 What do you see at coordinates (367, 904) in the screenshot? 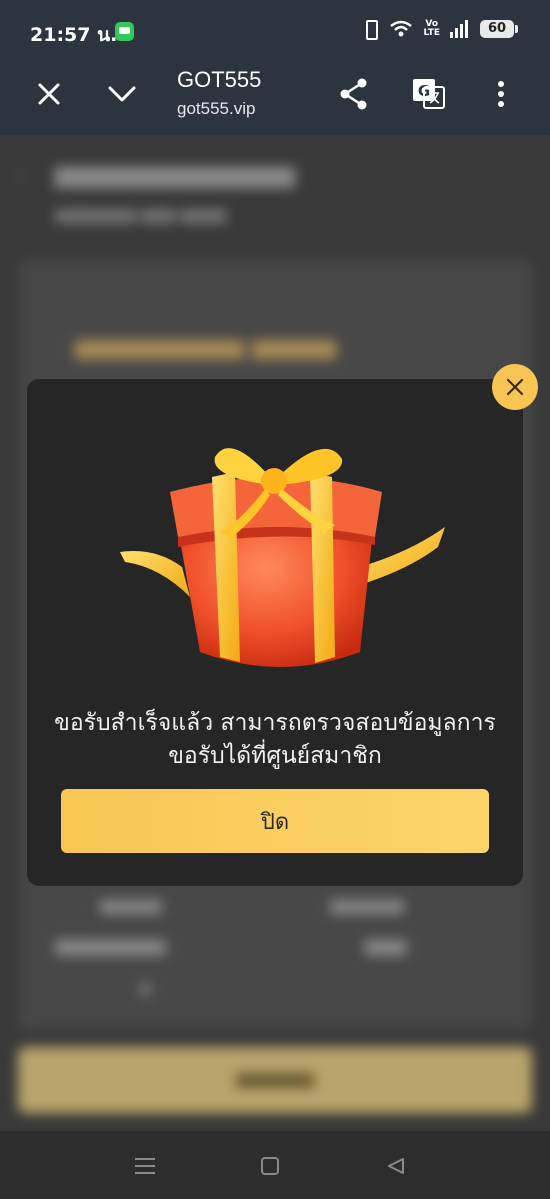
I see `blurred-column-header: ▆▆▆▆▆▆` at bounding box center [367, 904].